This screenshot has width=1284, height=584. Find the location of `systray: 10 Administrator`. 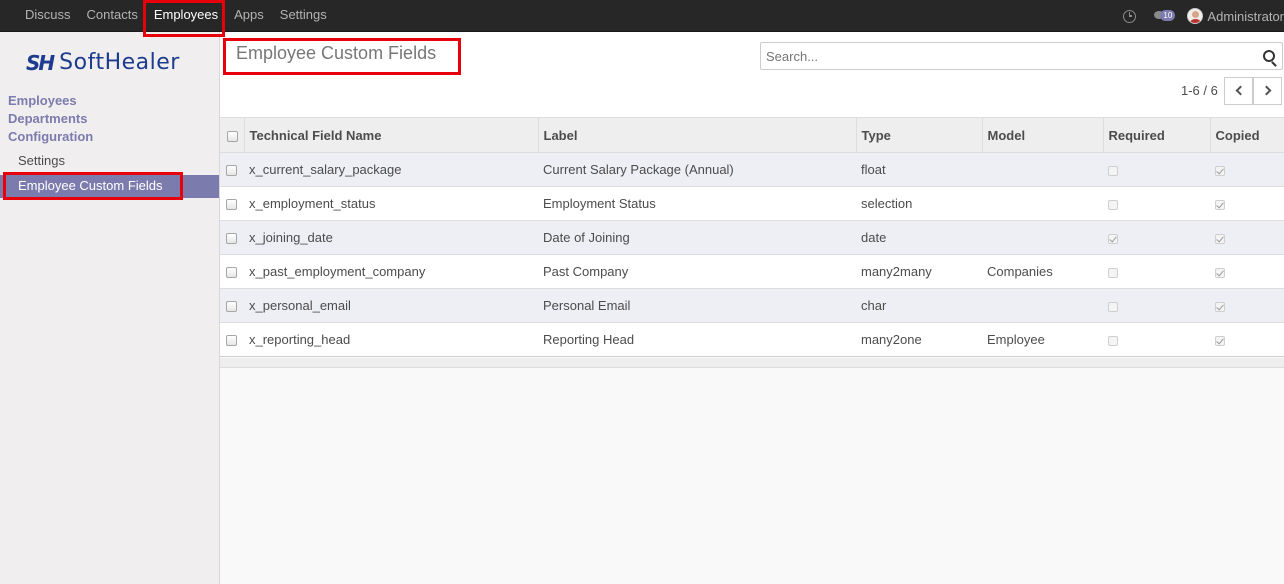

systray: 10 Administrator is located at coordinates (1203, 16).